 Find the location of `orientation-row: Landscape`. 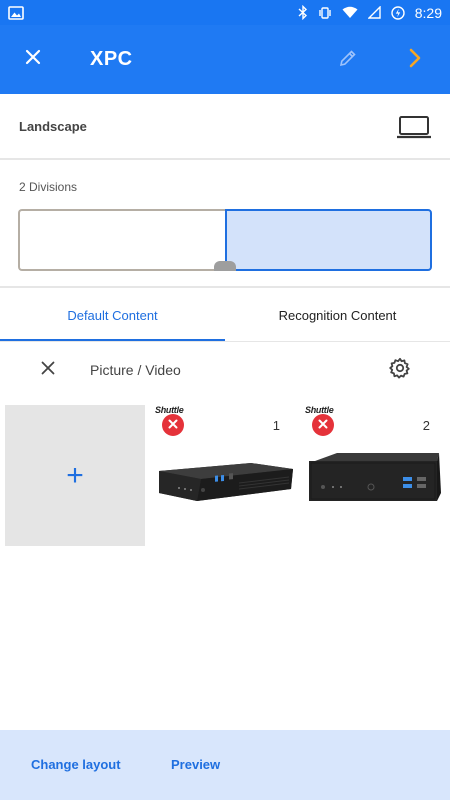

orientation-row: Landscape is located at coordinates (225, 127).